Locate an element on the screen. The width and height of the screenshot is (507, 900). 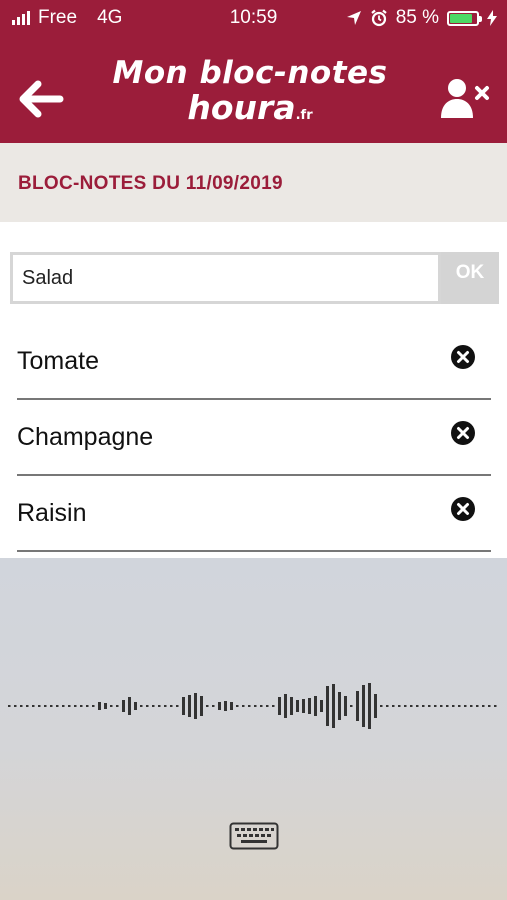
charging-bolt-icon is located at coordinates (492, 18).